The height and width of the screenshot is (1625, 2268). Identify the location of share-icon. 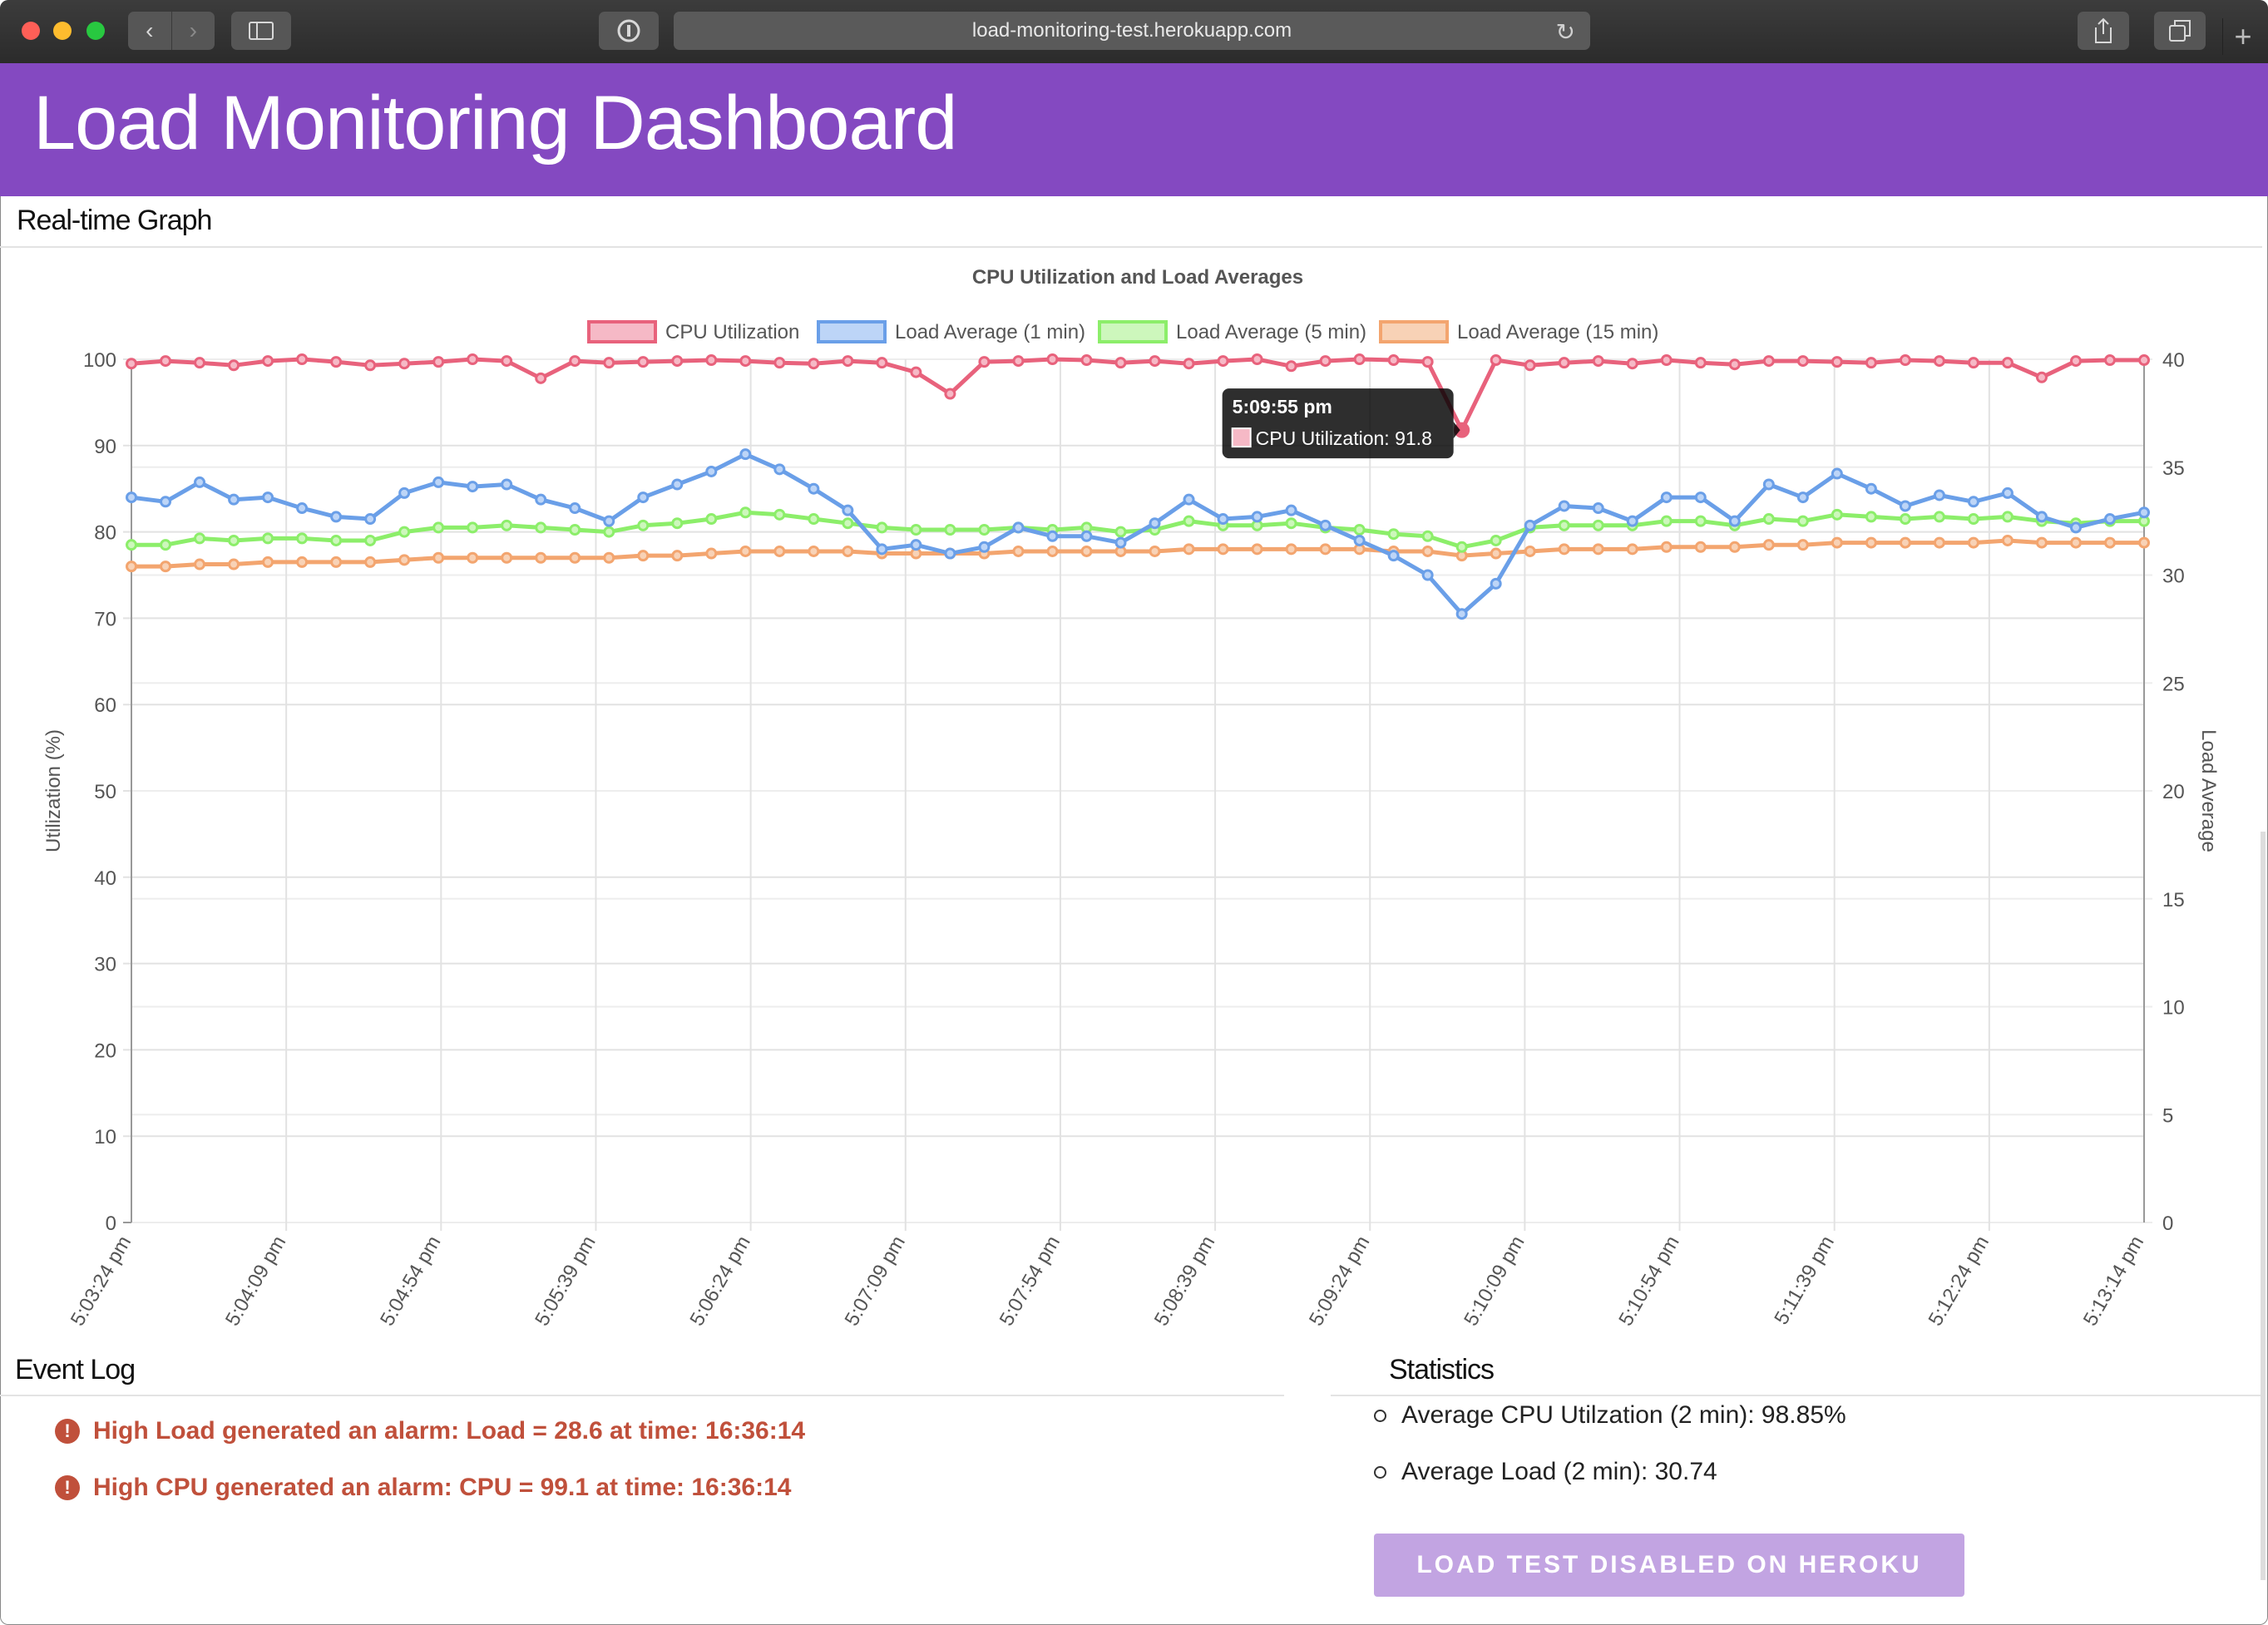
(2103, 31).